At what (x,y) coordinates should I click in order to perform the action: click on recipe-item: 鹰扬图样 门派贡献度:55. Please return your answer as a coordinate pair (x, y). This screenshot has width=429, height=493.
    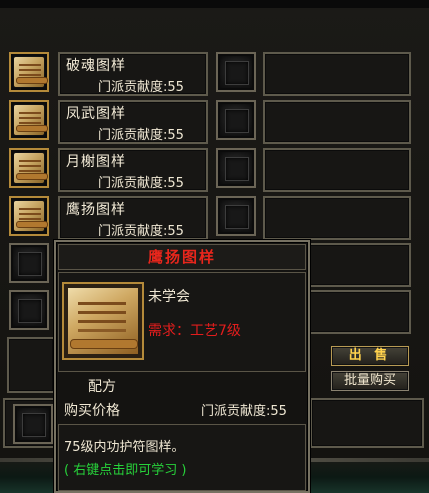
    Looking at the image, I should click on (133, 218).